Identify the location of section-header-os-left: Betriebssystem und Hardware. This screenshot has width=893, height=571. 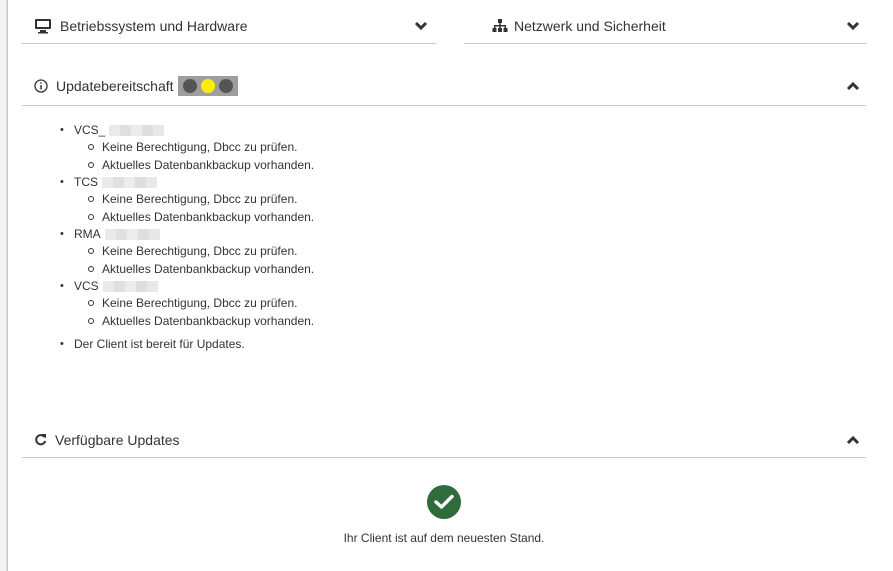
(141, 26).